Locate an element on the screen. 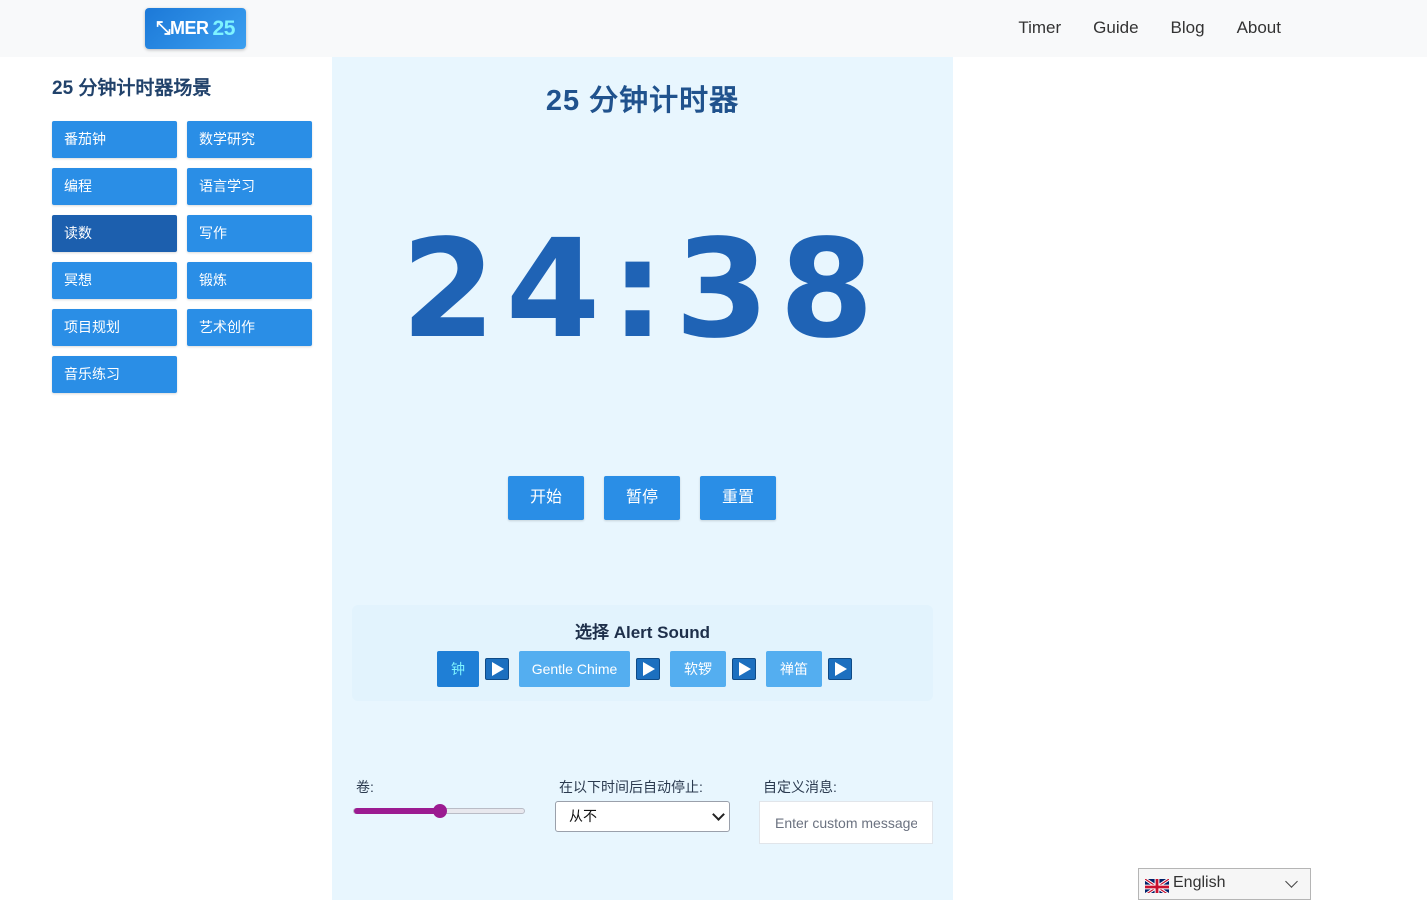 The width and height of the screenshot is (1427, 900). alert-sound-section: 选择 Alert Sound 钟 Gentle Chime 软锣 禅笛 is located at coordinates (642, 653).